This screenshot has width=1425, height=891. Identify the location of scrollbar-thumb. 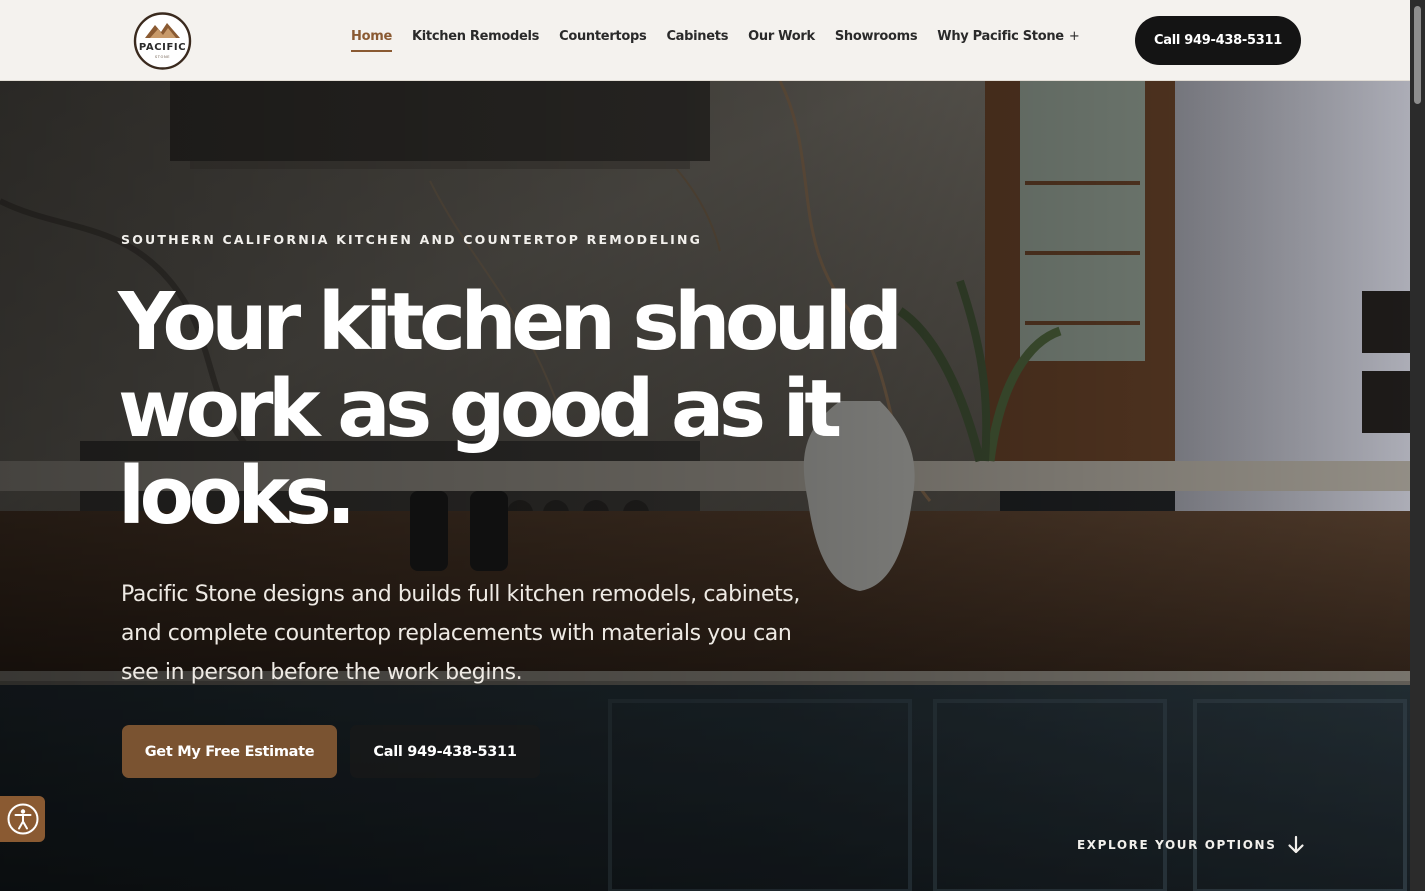
(1417, 55).